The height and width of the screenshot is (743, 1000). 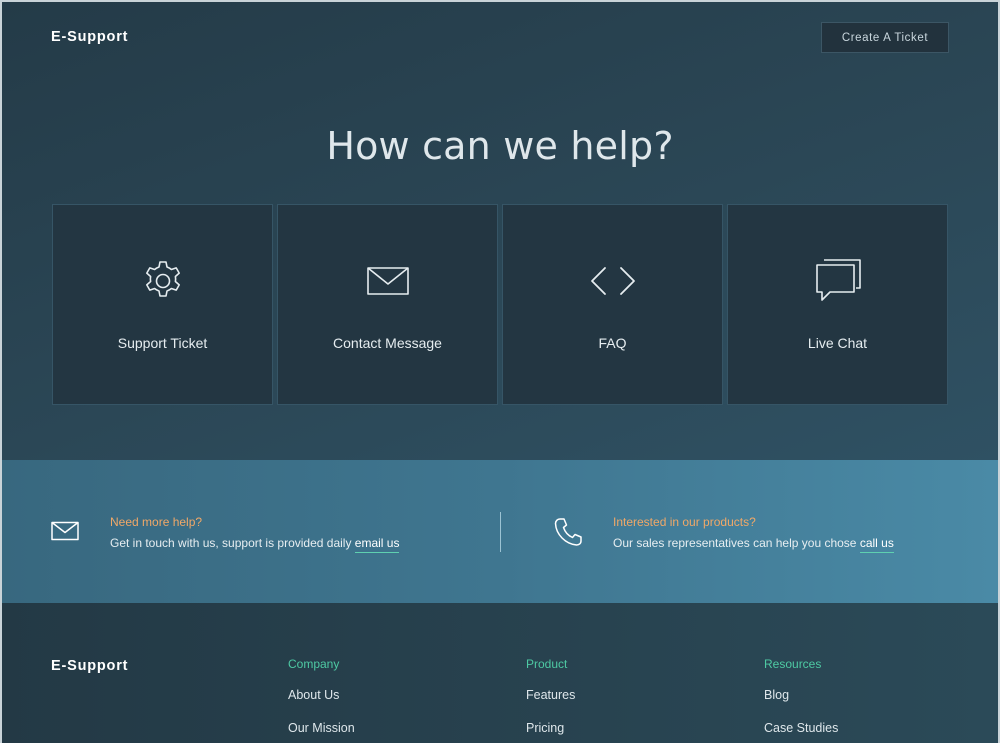 I want to click on card-label: FAQ, so click(x=612, y=343).